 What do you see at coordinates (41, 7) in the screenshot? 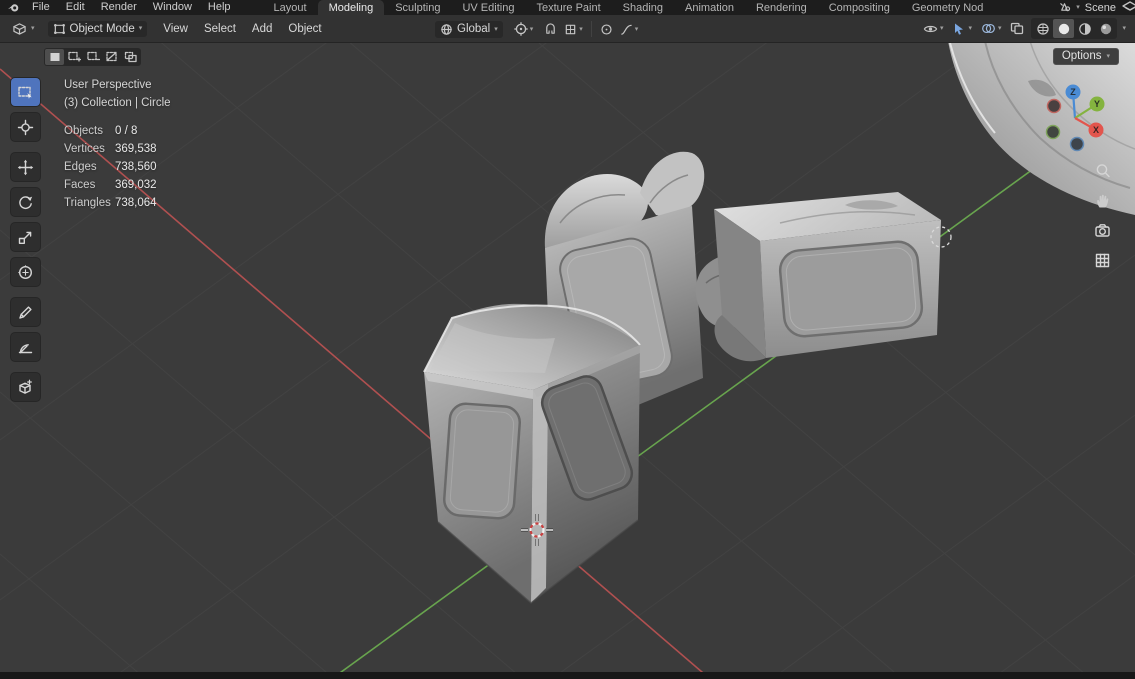
I see `menu-file: File` at bounding box center [41, 7].